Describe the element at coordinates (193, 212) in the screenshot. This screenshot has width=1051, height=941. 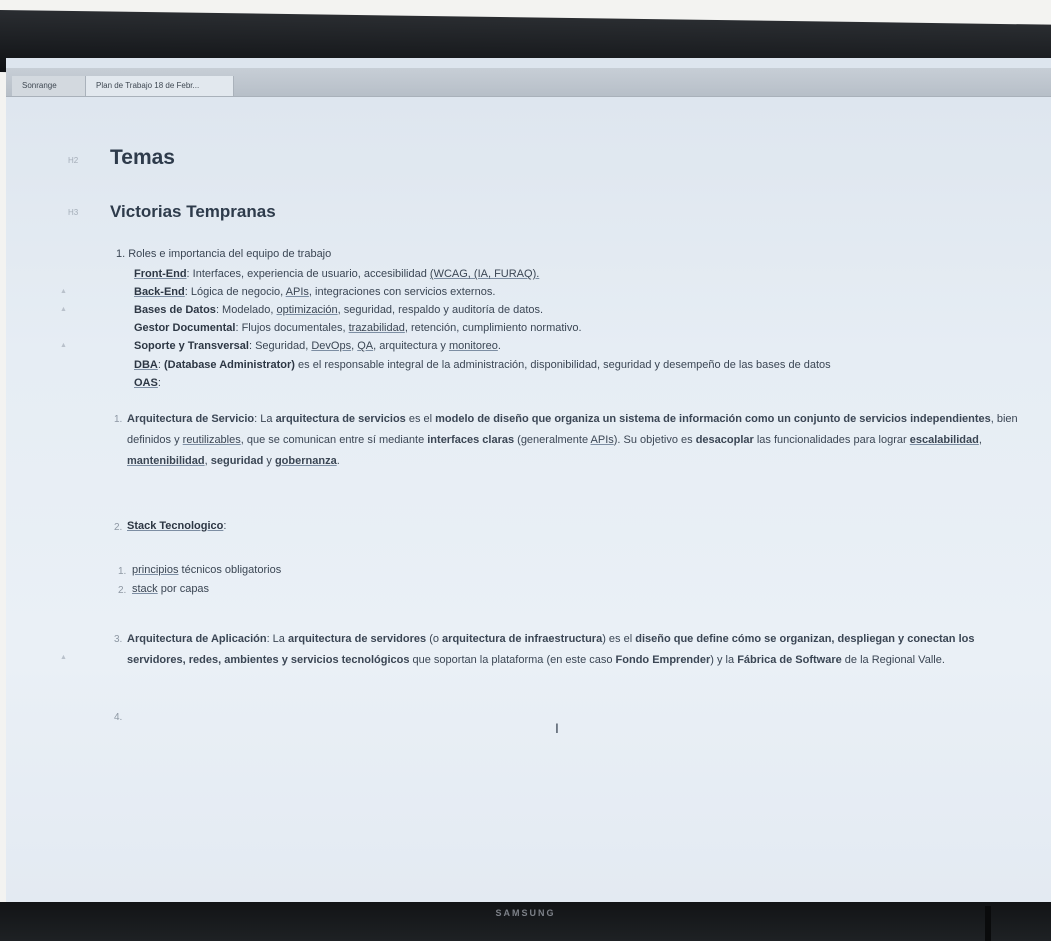
I see `heading-victorias-tempranas: Victorias Tempranas` at that location.